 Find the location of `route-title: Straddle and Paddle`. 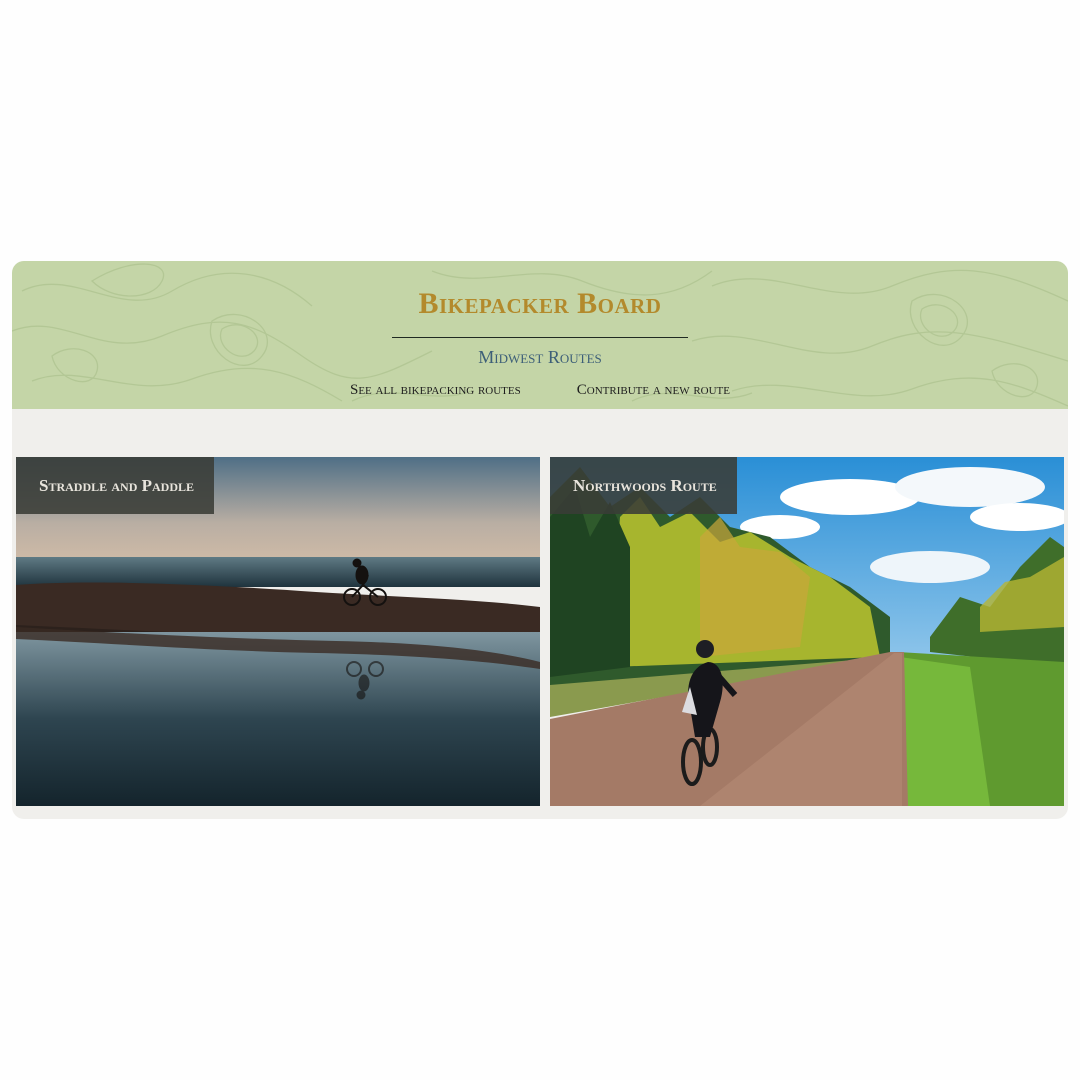

route-title: Straddle and Paddle is located at coordinates (115, 485).